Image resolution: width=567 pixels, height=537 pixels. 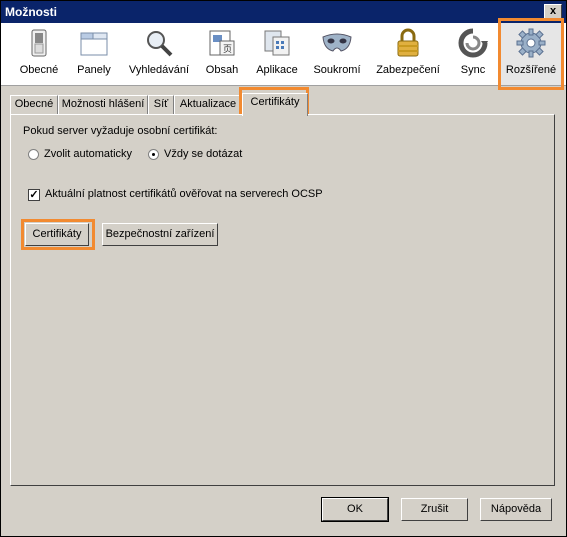 I want to click on ocsp-checkbox: ✓, so click(x=34, y=195).